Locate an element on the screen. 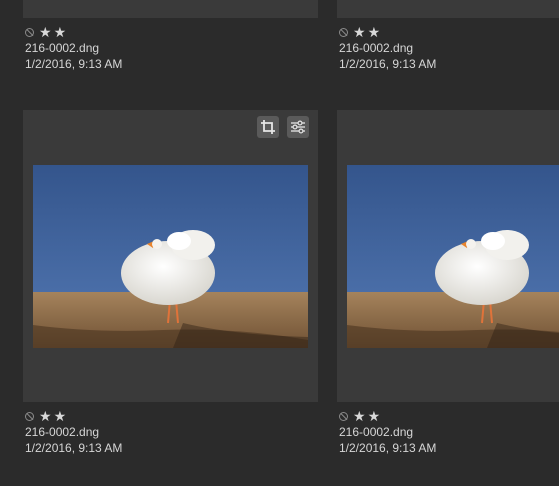 Image resolution: width=559 pixels, height=486 pixels. crop-icon is located at coordinates (268, 127).